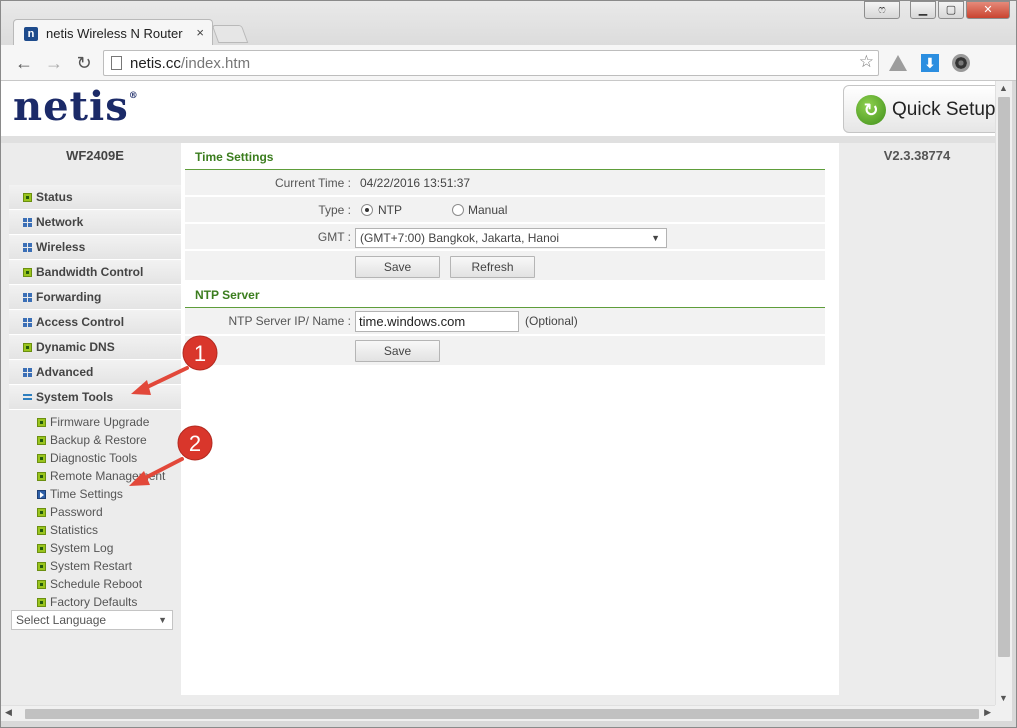 The image size is (1017, 728). Describe the element at coordinates (1004, 377) in the screenshot. I see `vertical-scroll-thumb` at that location.